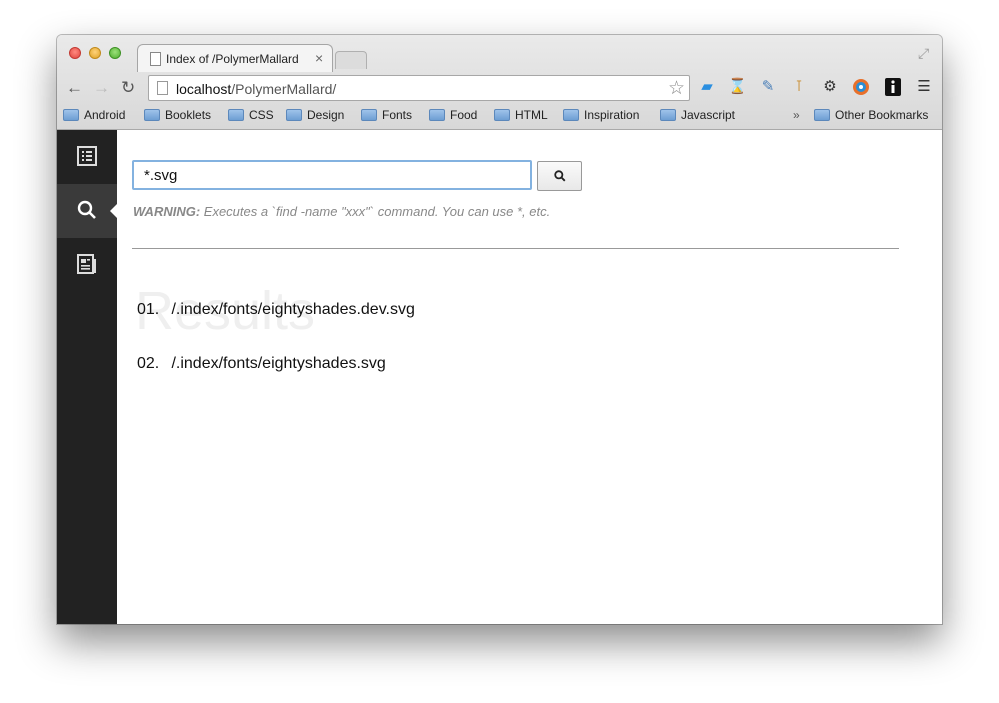 The image size is (999, 703). Describe the element at coordinates (319, 58) in the screenshot. I see `tab-close-icon: ×` at that location.